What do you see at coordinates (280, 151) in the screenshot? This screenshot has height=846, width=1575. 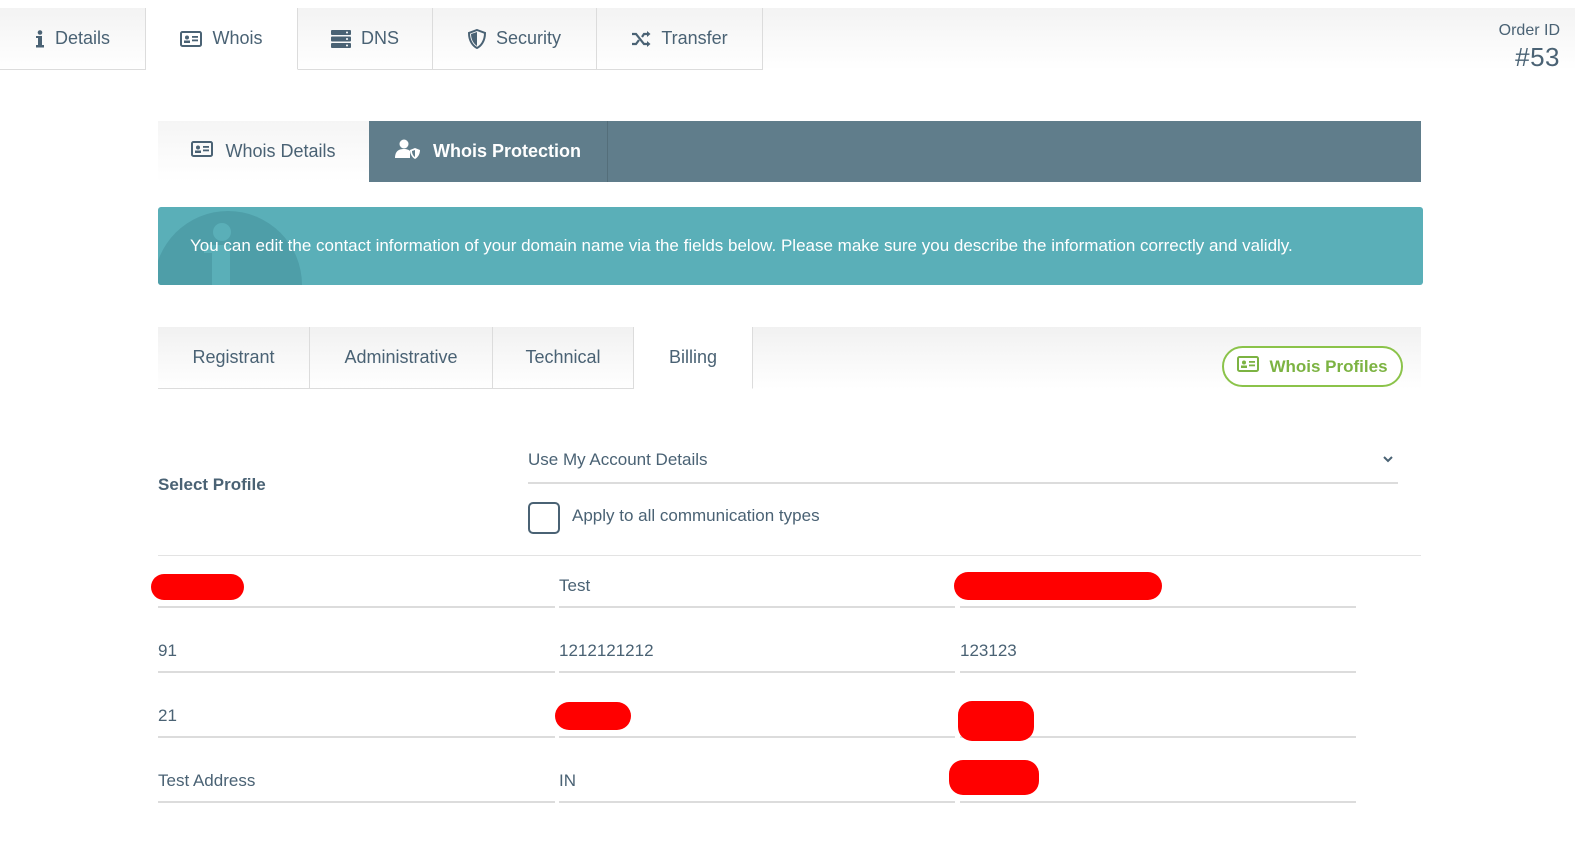 I see `tab-whois-details-label: Whois Details` at bounding box center [280, 151].